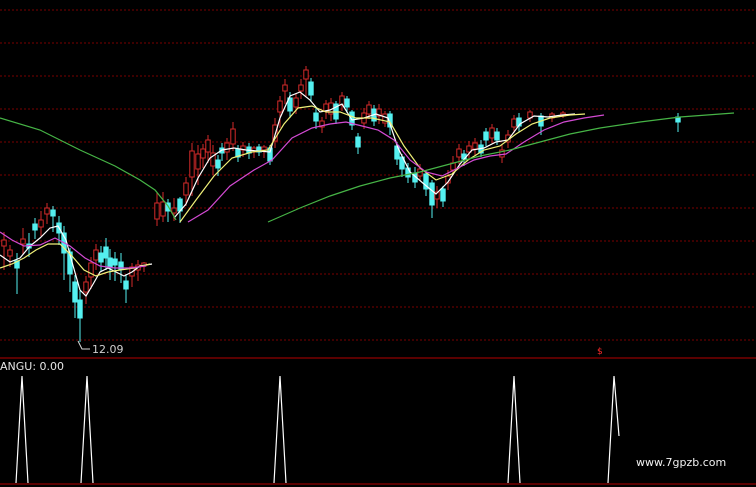 Image resolution: width=756 pixels, height=487 pixels. What do you see at coordinates (73, 250) in the screenshot?
I see `ma-long-line-left` at bounding box center [73, 250].